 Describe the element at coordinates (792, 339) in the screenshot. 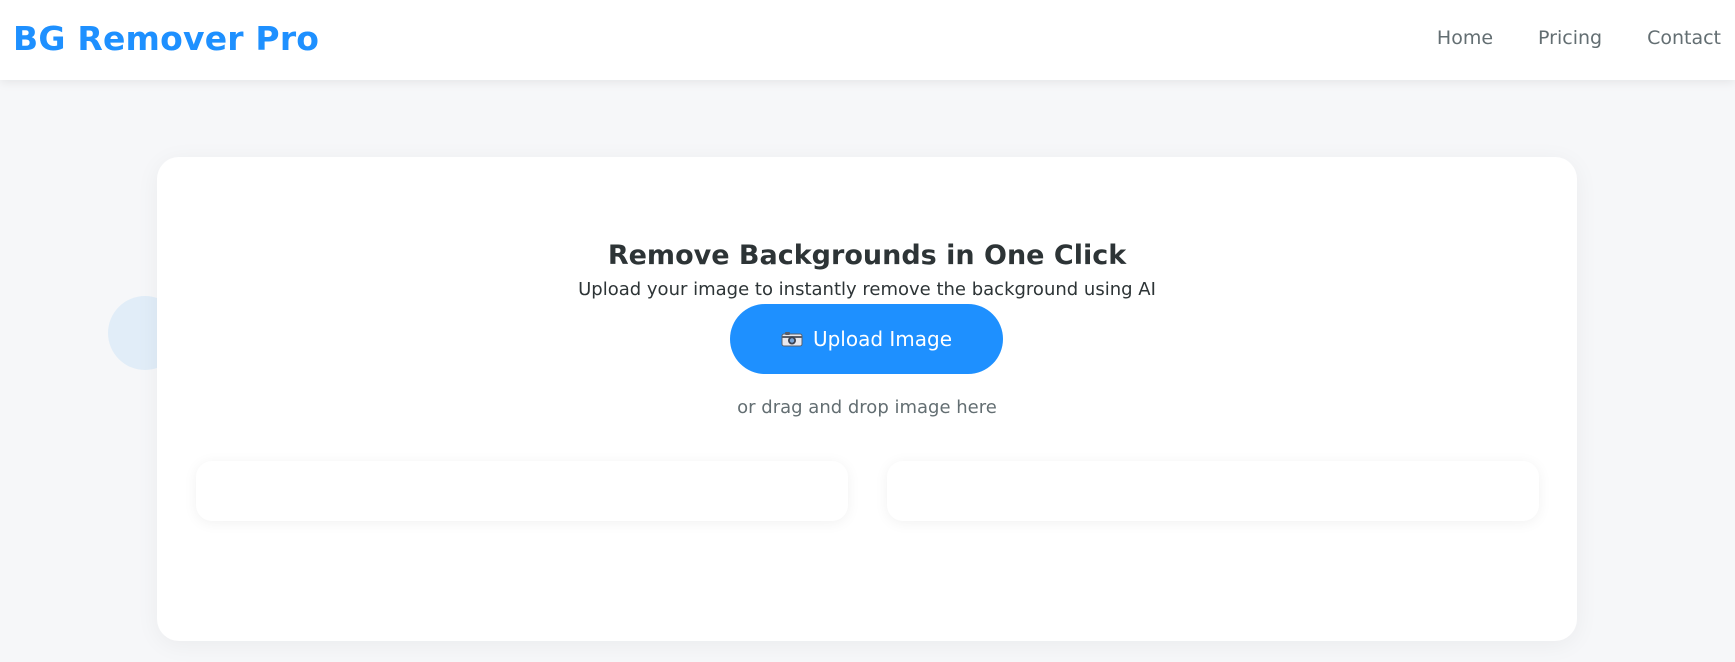

I see `camera-icon` at that location.